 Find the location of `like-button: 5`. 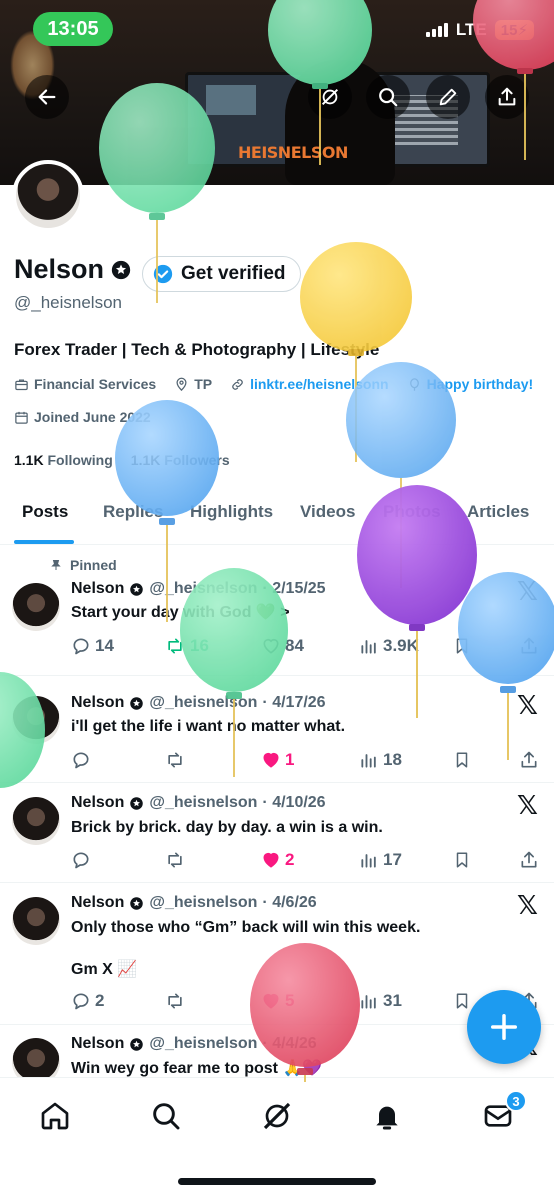

like-button: 5 is located at coordinates (277, 1001).